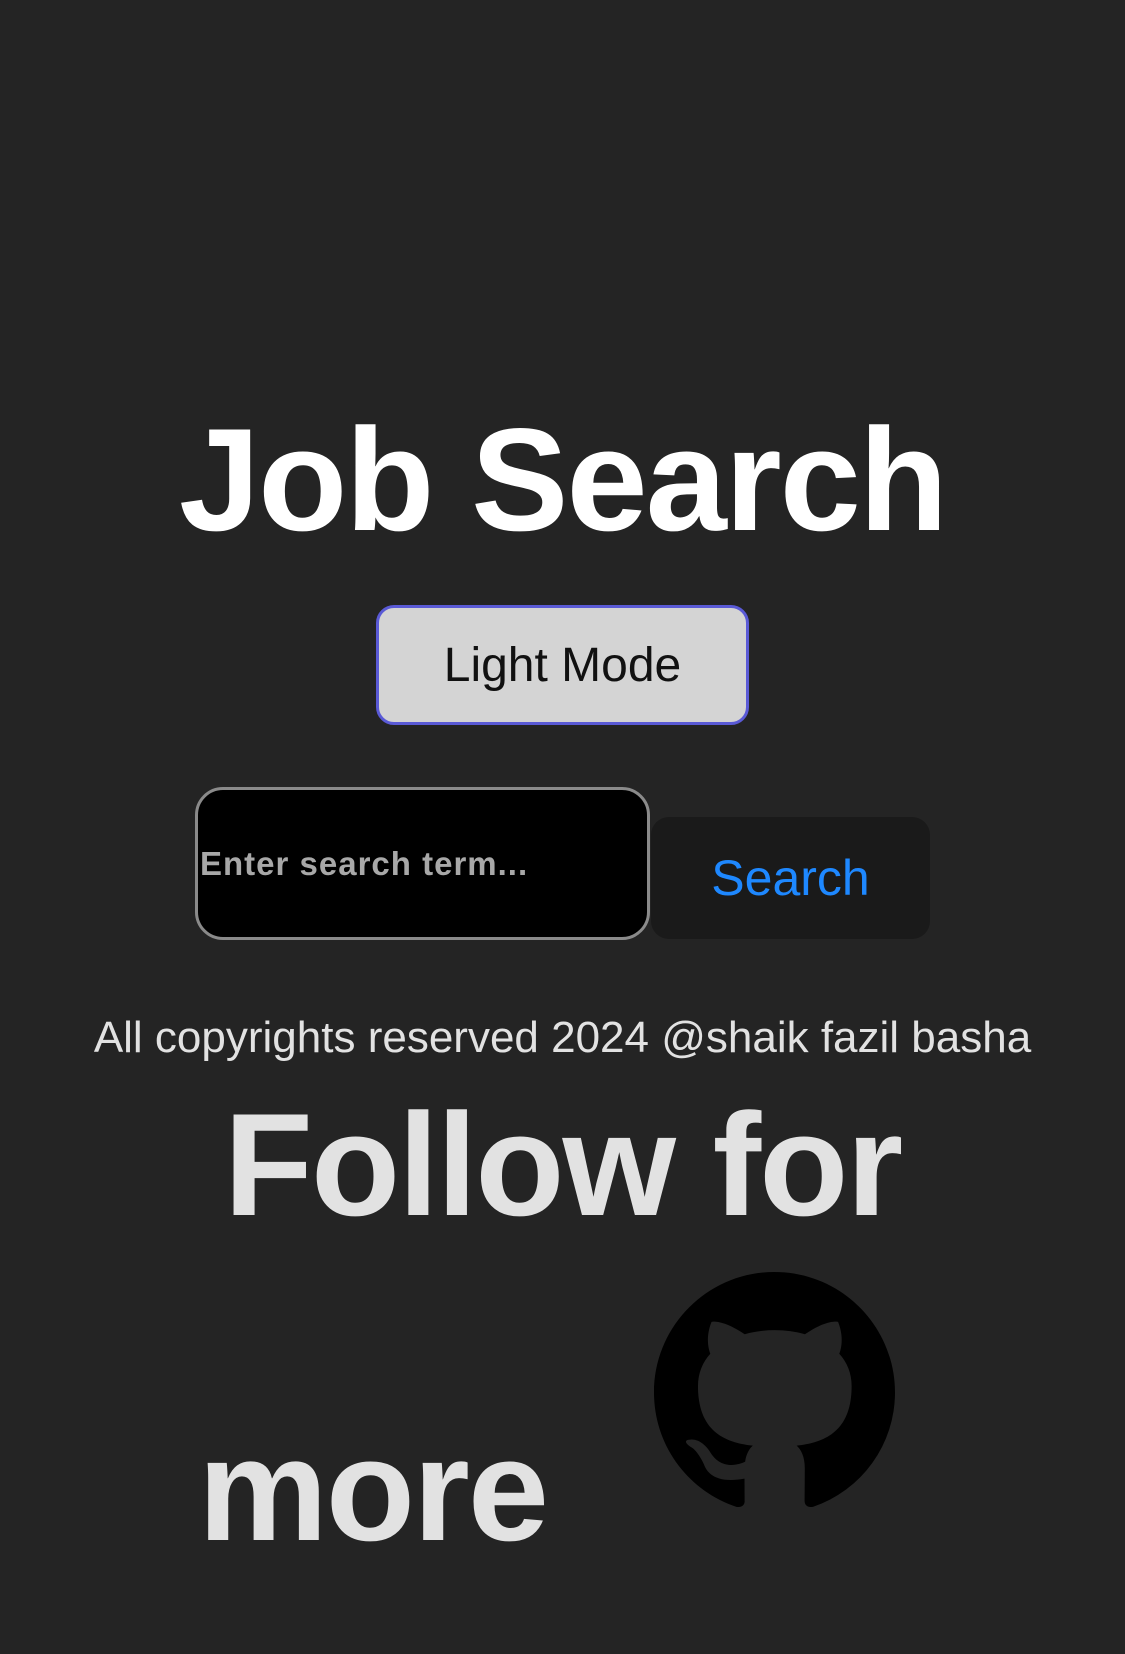 Image resolution: width=1125 pixels, height=1654 pixels. What do you see at coordinates (563, 479) in the screenshot?
I see `page-title: Job Search` at bounding box center [563, 479].